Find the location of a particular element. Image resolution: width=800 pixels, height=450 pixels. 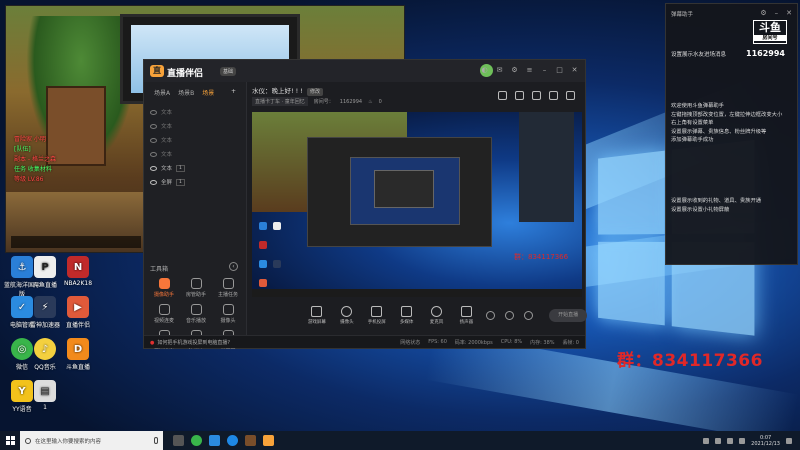

taskbar: 在这里输入你要搜索的内容 0:07 2021/12/13 is located at coordinates (400, 440).